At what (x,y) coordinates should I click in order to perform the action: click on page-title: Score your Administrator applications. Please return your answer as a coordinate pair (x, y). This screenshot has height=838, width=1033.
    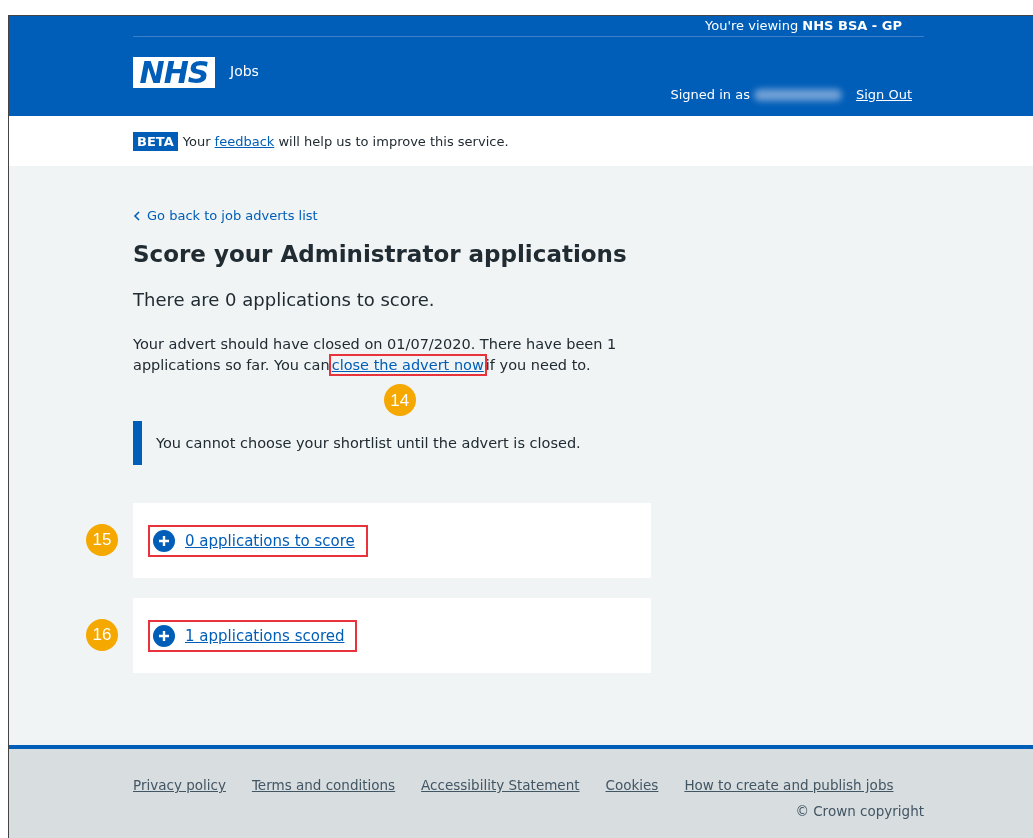
    Looking at the image, I should click on (380, 254).